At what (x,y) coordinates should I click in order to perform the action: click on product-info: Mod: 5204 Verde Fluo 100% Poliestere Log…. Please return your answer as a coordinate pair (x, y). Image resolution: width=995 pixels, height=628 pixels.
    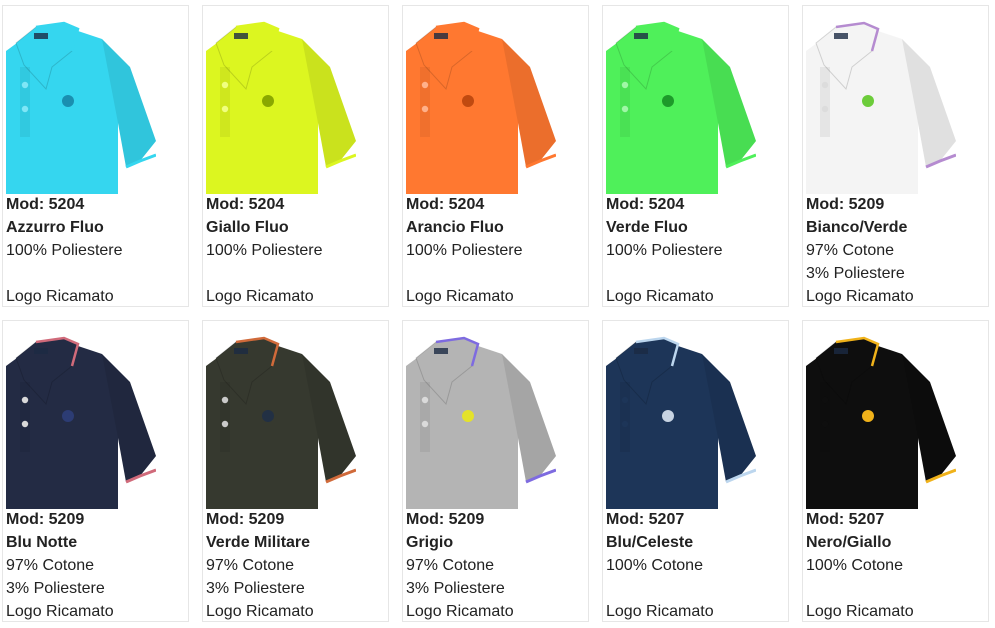
    Looking at the image, I should click on (696, 249).